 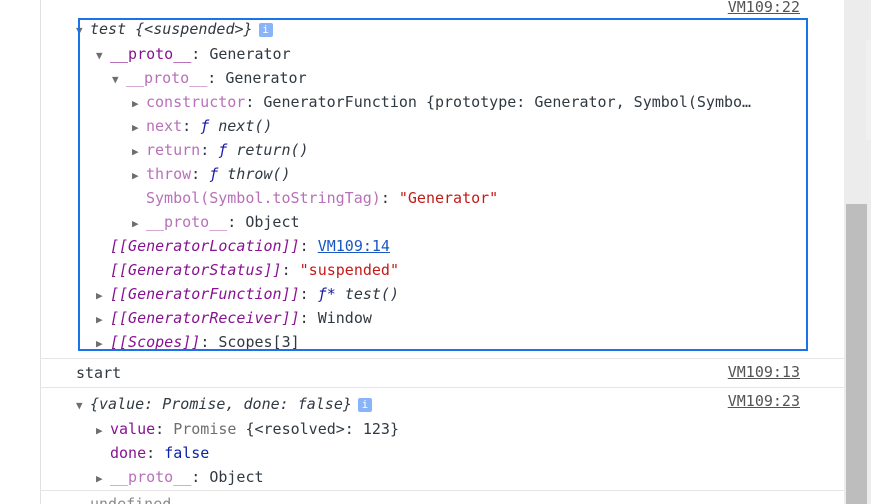 I want to click on prop-key: [[GeneratorStatus]], so click(x=196, y=270).